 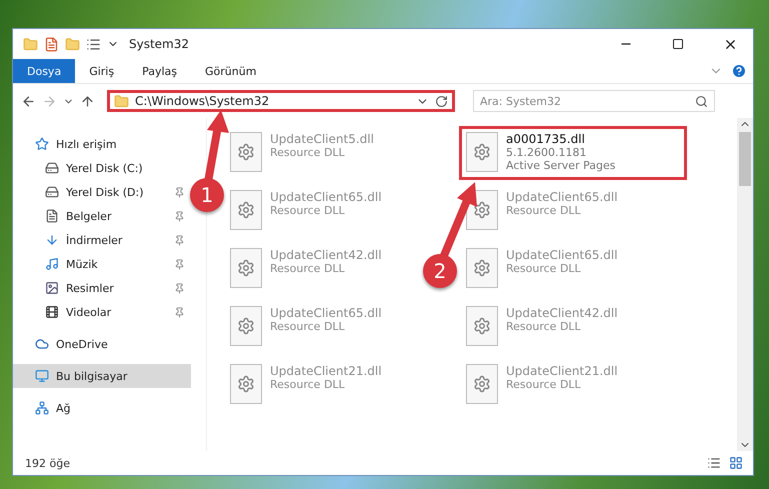 I want to click on sidebar-item: Belgeler, so click(x=102, y=216).